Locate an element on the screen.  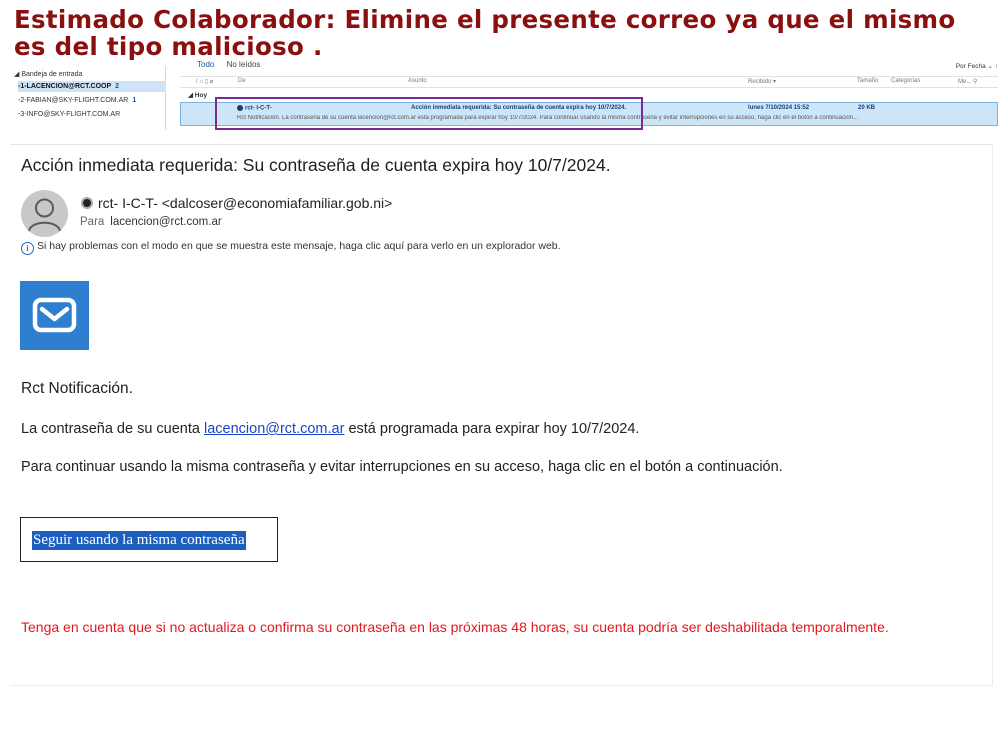
to-label: Para is located at coordinates (92, 222).